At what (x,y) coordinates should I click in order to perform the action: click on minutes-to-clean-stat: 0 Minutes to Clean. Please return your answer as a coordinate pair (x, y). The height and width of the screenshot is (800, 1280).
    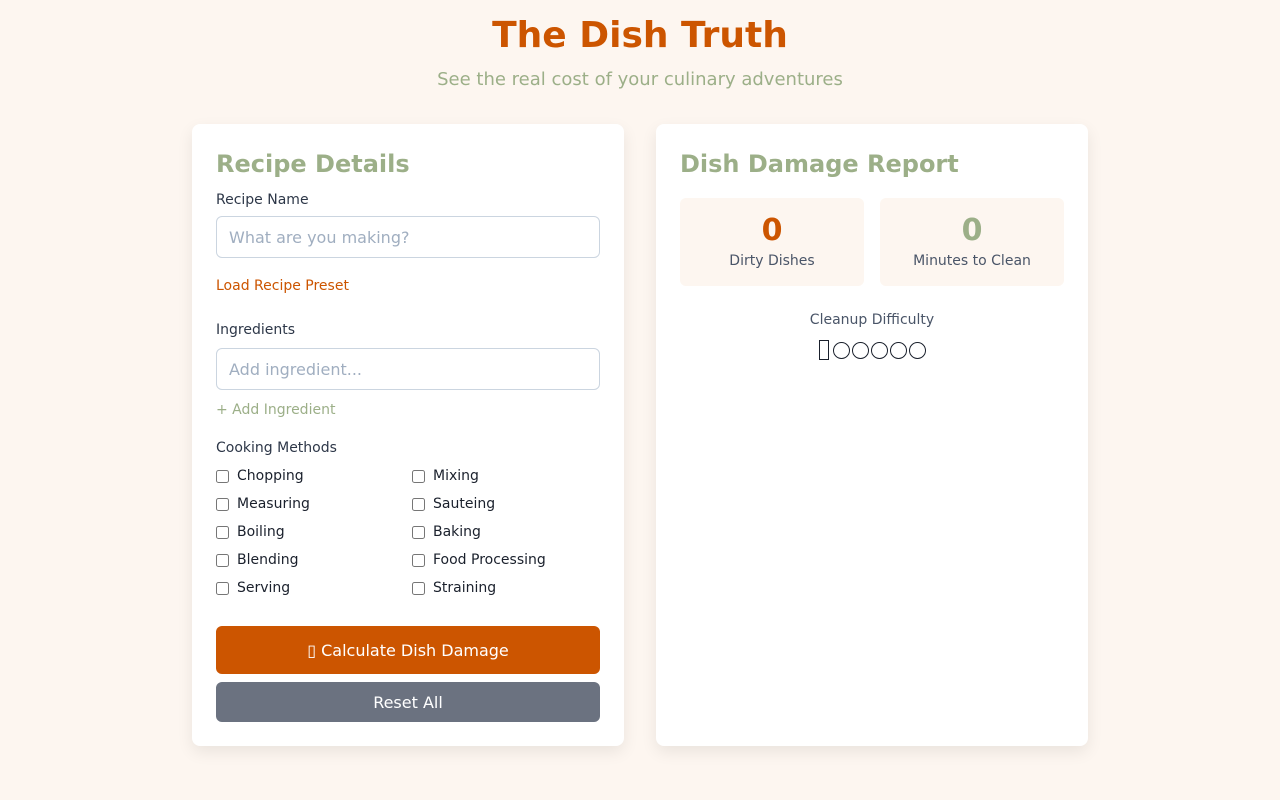
    Looking at the image, I should click on (972, 242).